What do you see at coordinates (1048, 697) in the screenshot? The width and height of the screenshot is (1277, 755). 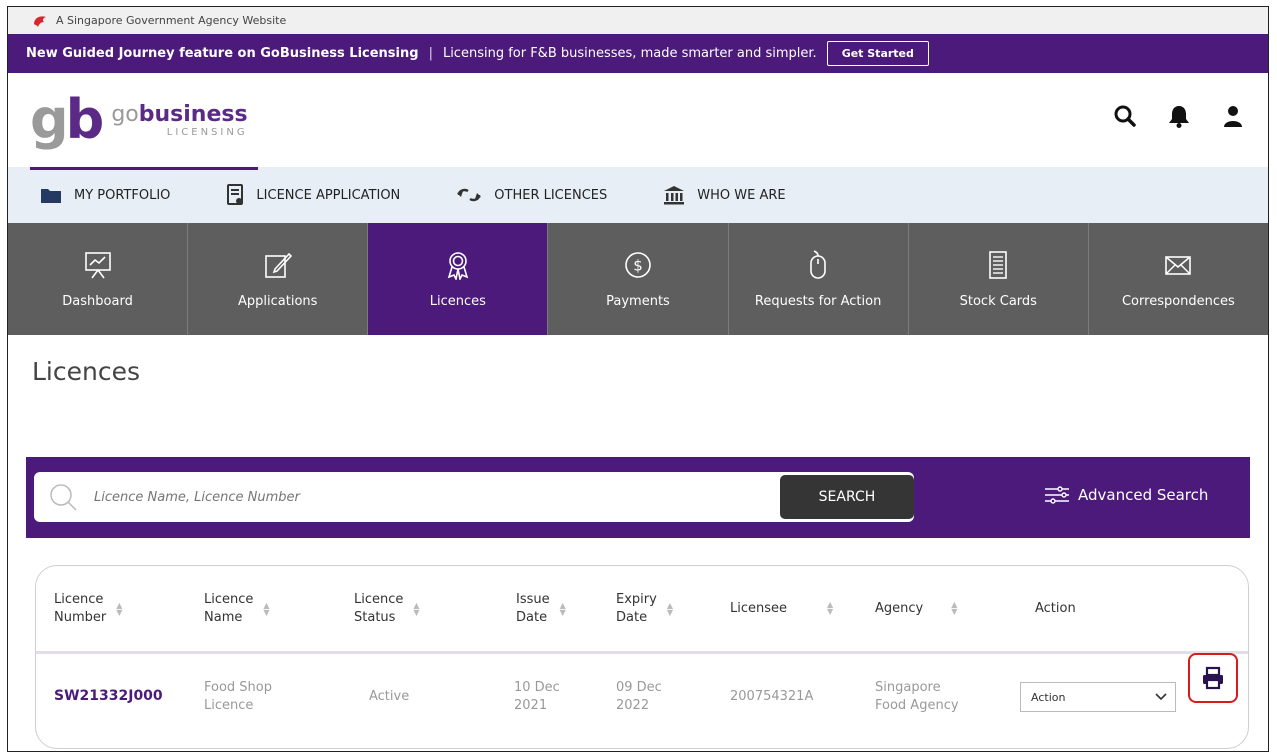 I see `action-dropdown-value: Action` at bounding box center [1048, 697].